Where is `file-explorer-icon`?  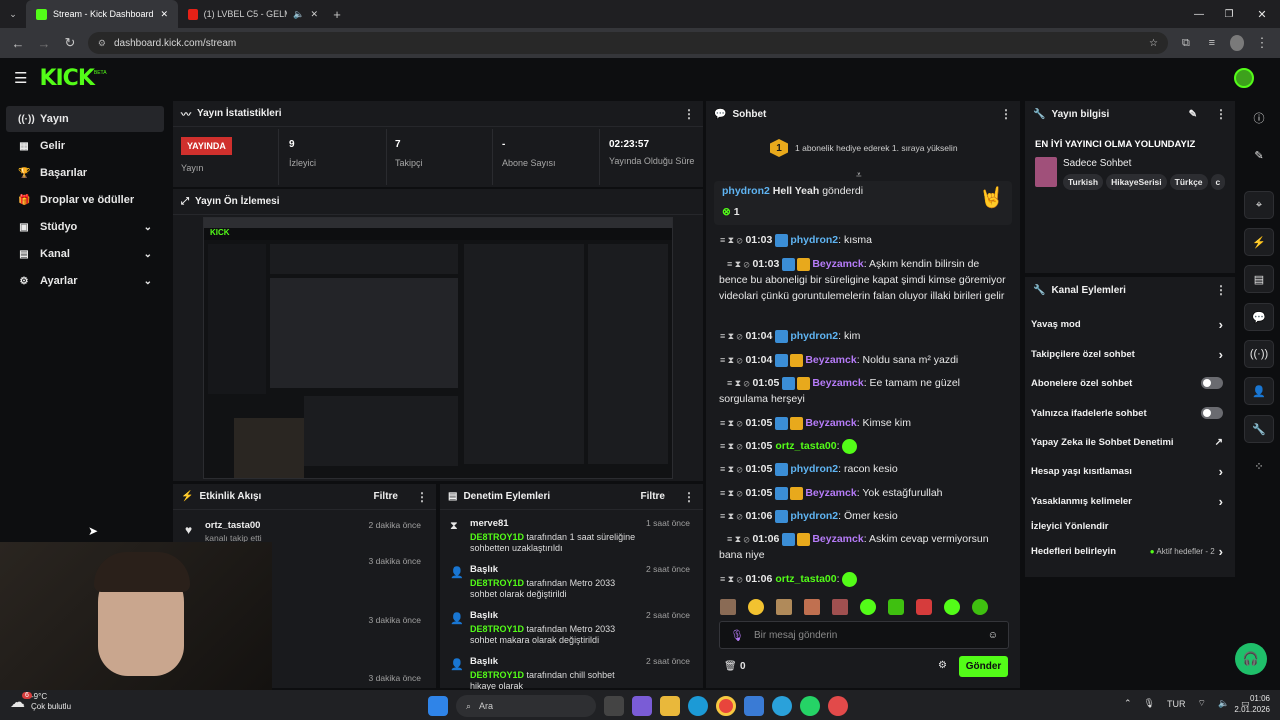
file-explorer-icon is located at coordinates (670, 706).